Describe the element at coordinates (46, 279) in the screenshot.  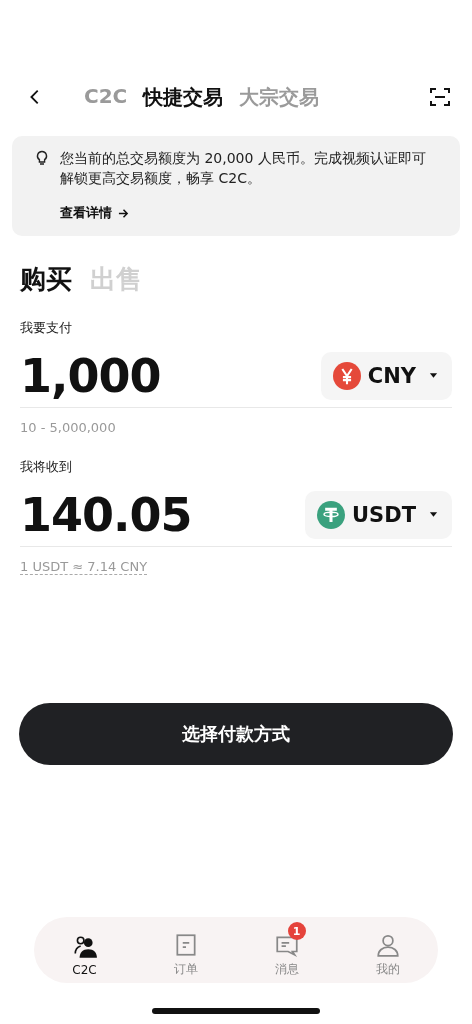
I see `trade-tab: 购买` at that location.